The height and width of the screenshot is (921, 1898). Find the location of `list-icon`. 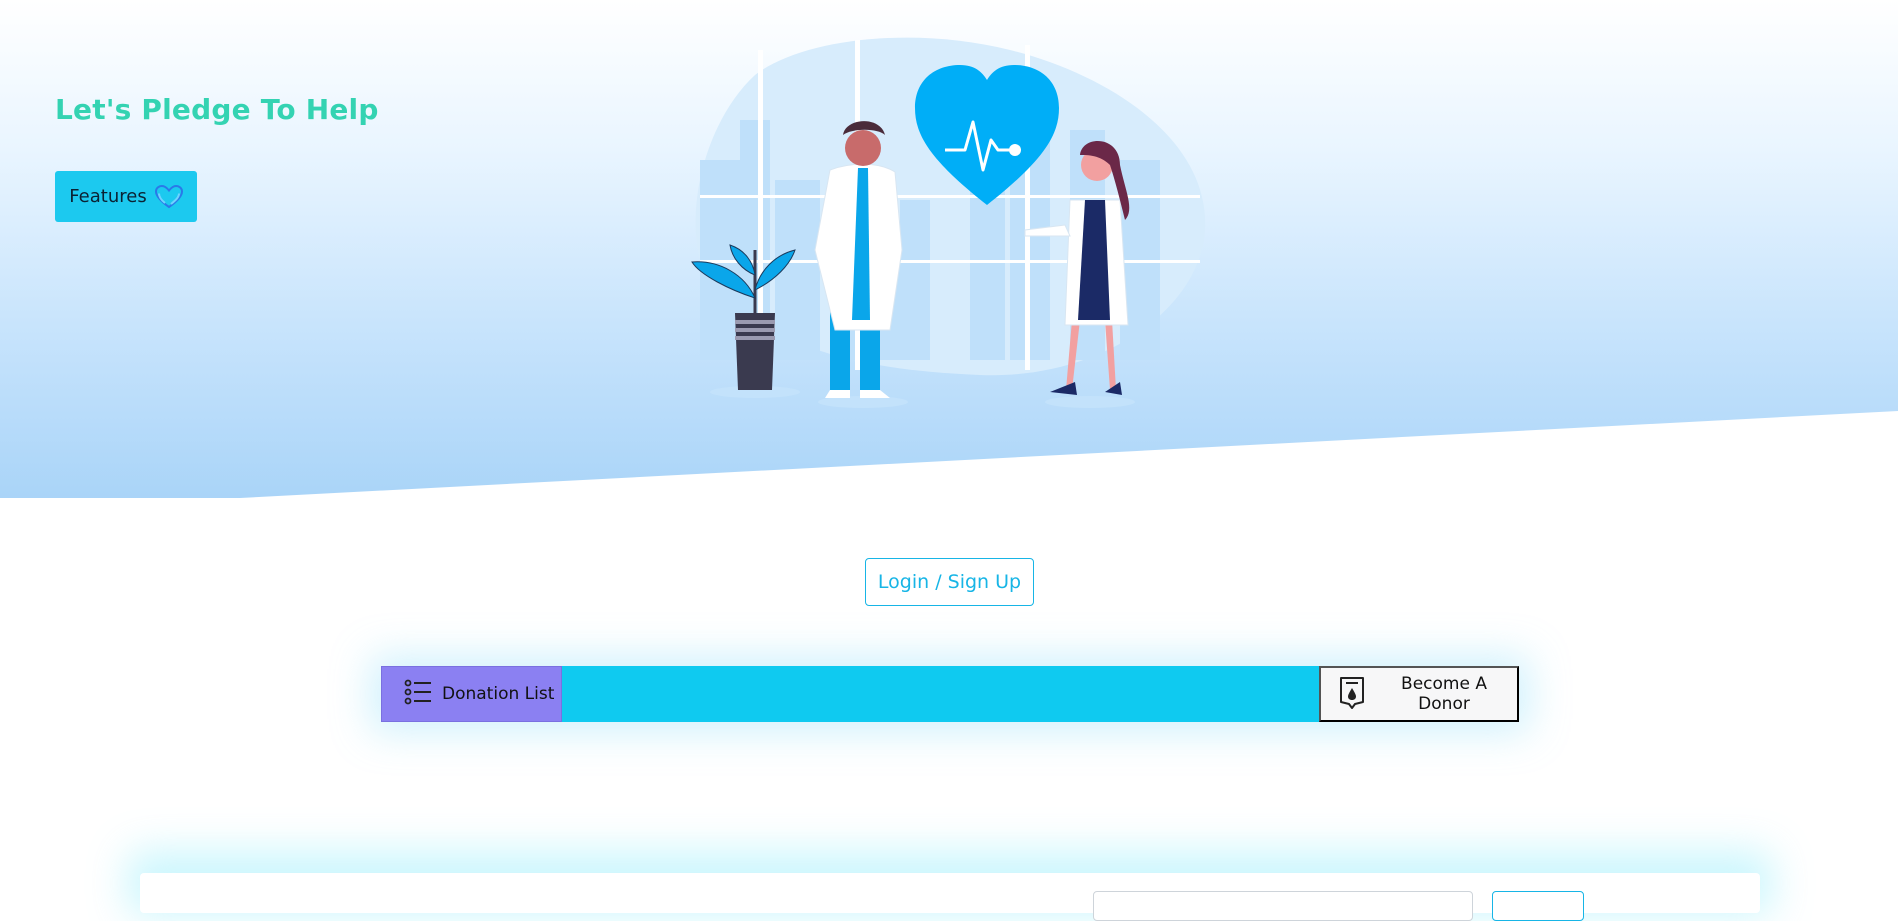

list-icon is located at coordinates (418, 694).